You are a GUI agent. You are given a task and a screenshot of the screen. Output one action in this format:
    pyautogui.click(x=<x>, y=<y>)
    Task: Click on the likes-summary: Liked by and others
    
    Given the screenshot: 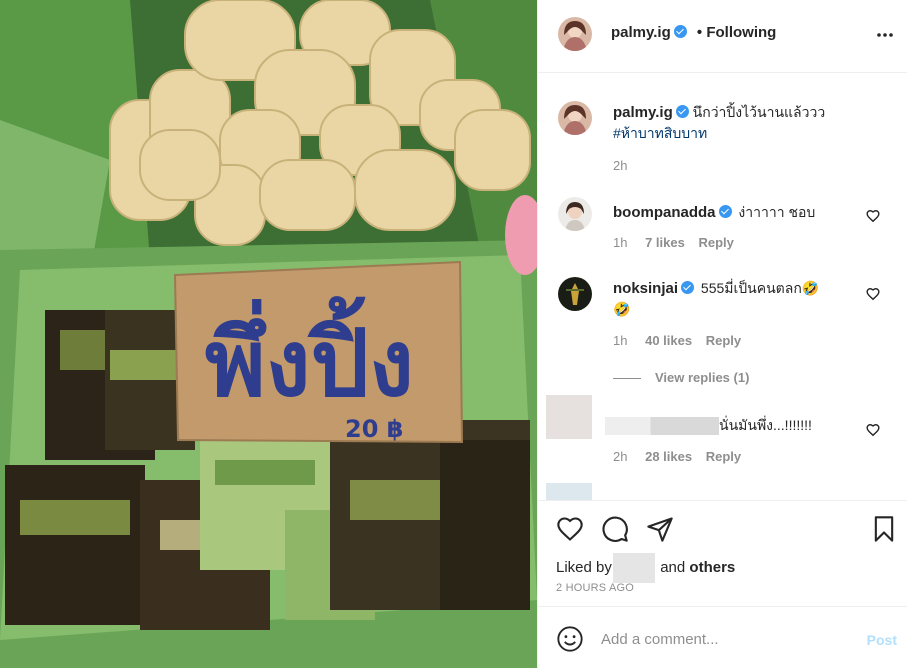 What is the action you would take?
    pyautogui.click(x=645, y=568)
    